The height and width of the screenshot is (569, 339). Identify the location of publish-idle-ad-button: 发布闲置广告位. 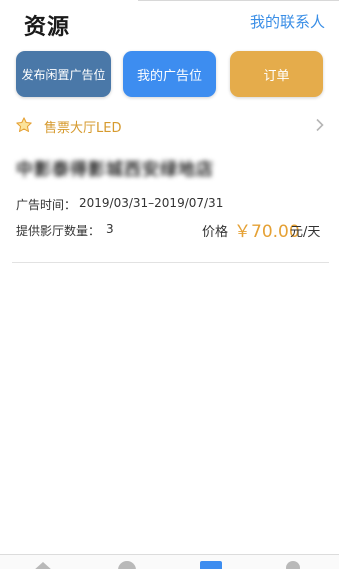
(63, 74).